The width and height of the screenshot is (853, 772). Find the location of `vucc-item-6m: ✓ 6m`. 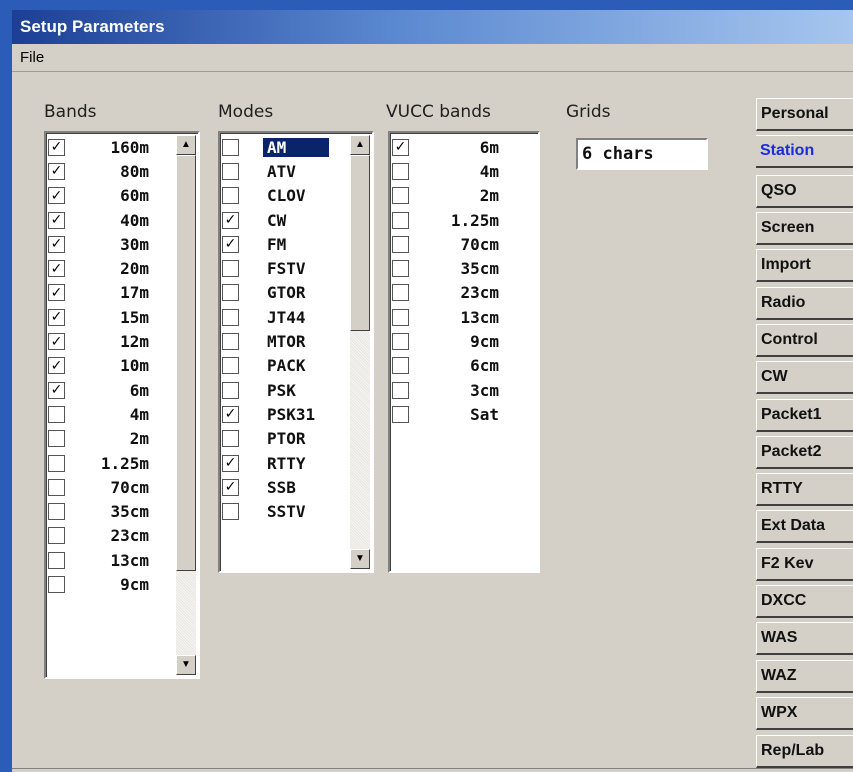

vucc-item-6m: ✓ 6m is located at coordinates (445, 147).